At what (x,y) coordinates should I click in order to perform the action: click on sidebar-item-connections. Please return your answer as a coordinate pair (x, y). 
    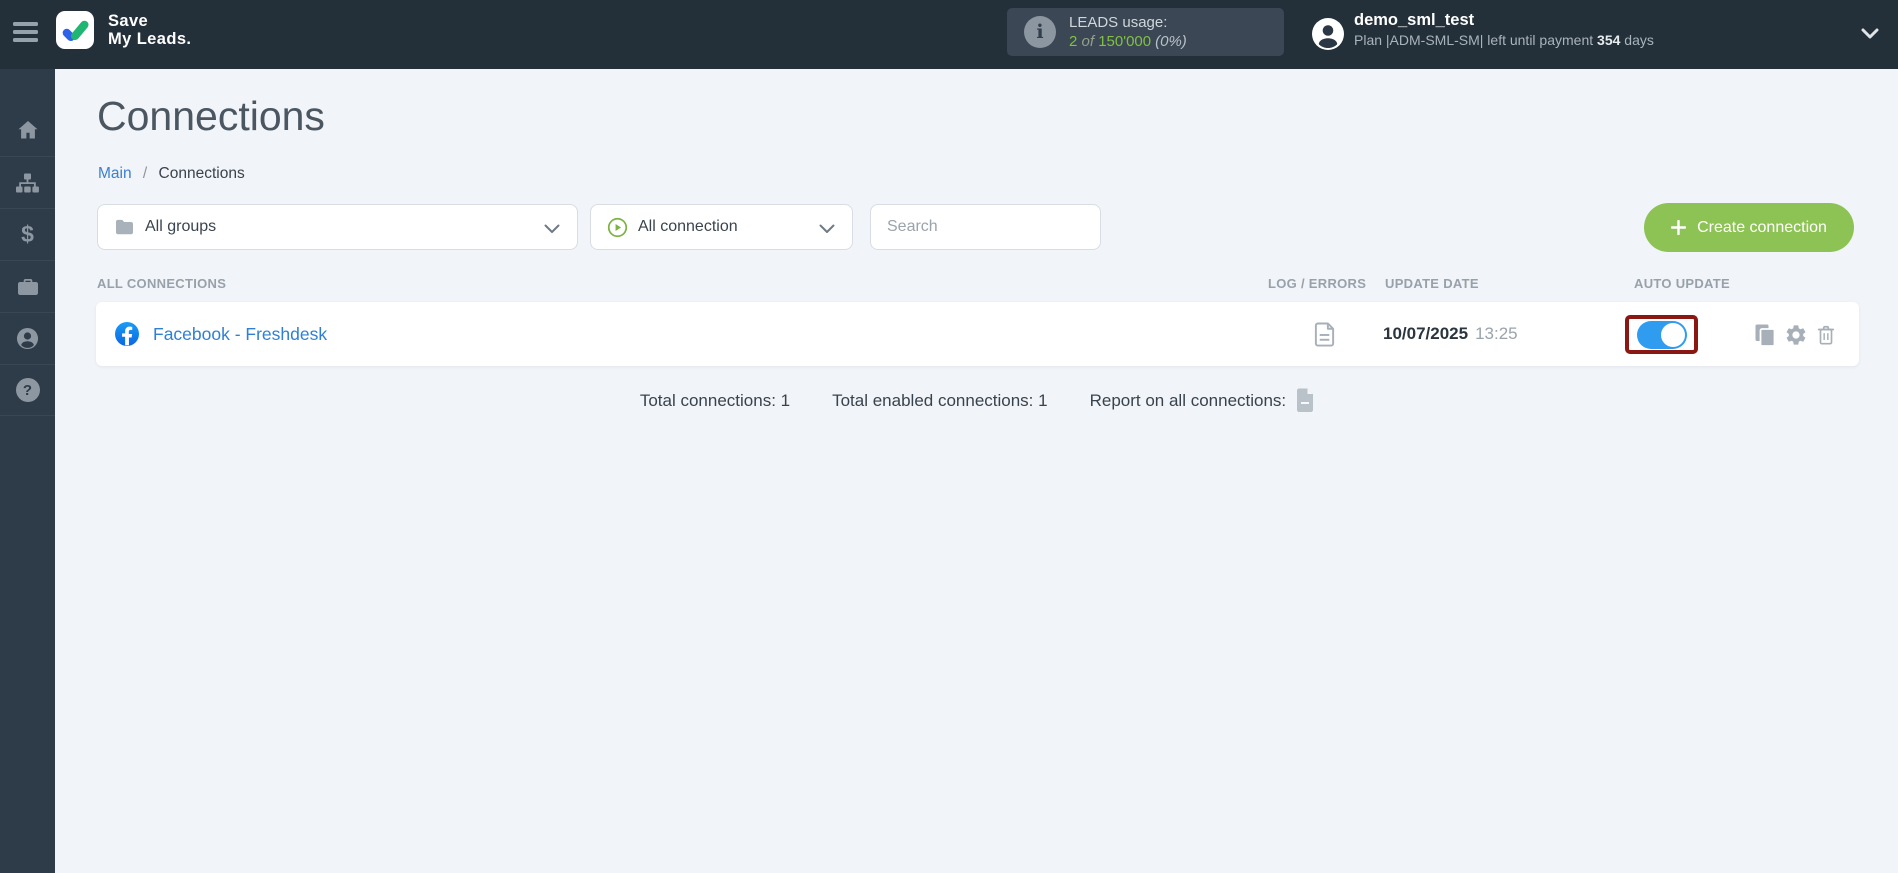
    Looking at the image, I should click on (27, 182).